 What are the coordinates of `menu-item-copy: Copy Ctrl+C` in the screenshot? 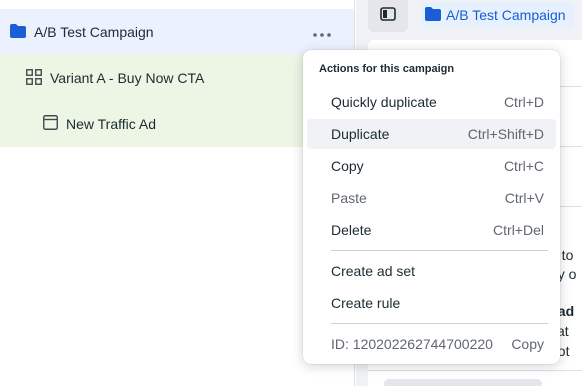 It's located at (431, 166).